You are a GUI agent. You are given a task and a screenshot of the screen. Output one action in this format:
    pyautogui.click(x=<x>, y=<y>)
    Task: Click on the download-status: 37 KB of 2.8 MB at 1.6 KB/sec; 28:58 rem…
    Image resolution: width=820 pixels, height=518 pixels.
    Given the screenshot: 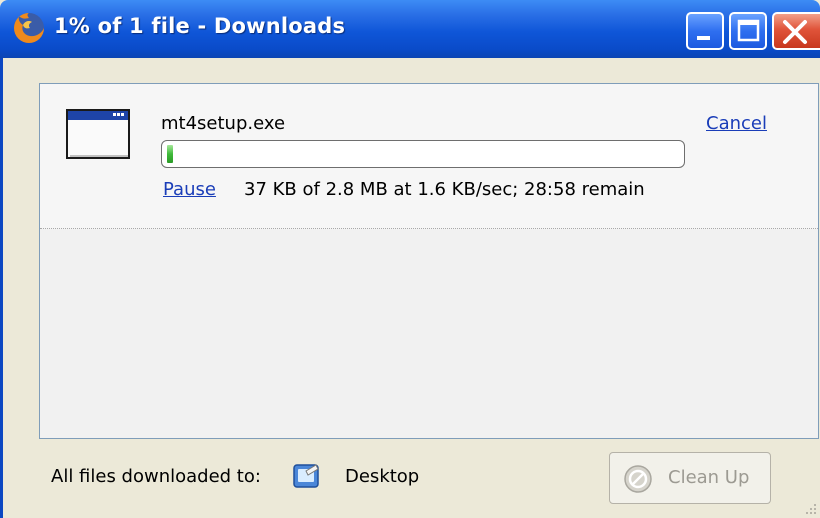 What is the action you would take?
    pyautogui.click(x=444, y=189)
    